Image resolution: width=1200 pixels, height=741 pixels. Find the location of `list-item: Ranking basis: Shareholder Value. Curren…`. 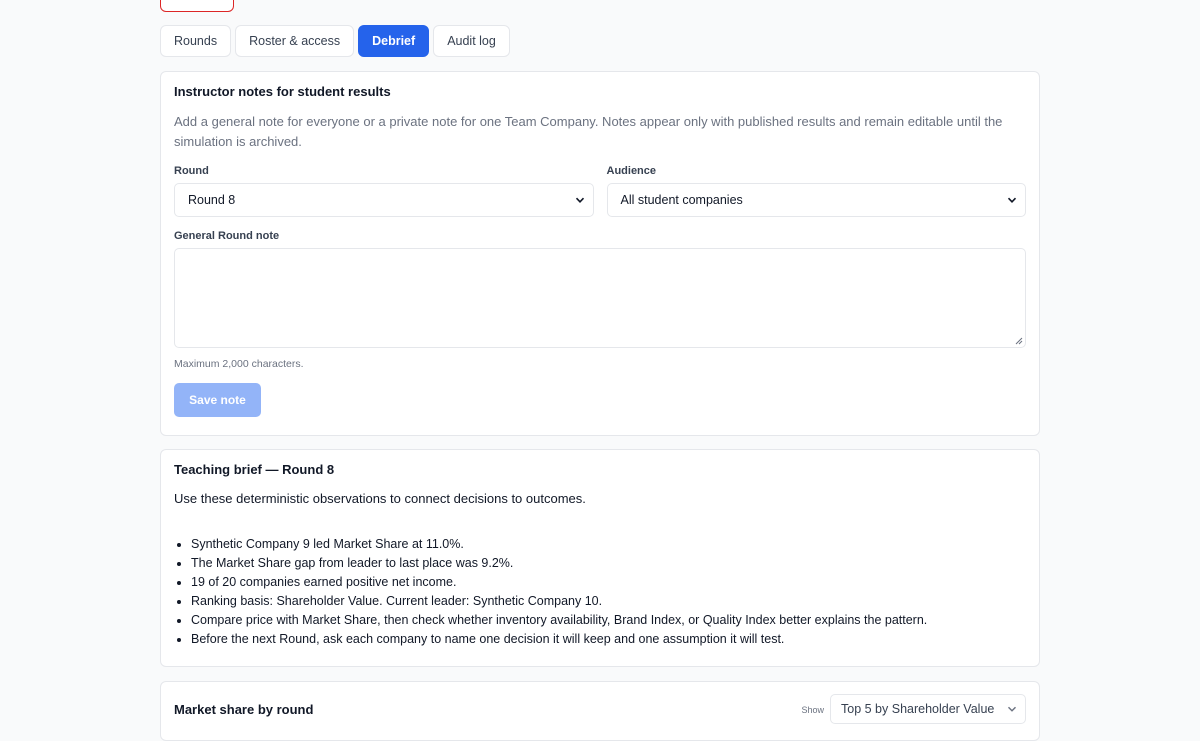

list-item: Ranking basis: Shareholder Value. Curren… is located at coordinates (608, 601).